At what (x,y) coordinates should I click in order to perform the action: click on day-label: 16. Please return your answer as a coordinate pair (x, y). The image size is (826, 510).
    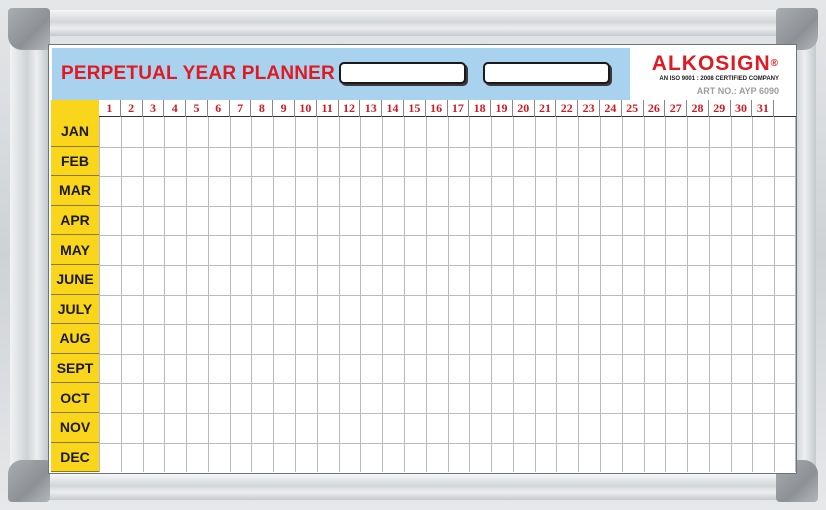
    Looking at the image, I should click on (437, 108).